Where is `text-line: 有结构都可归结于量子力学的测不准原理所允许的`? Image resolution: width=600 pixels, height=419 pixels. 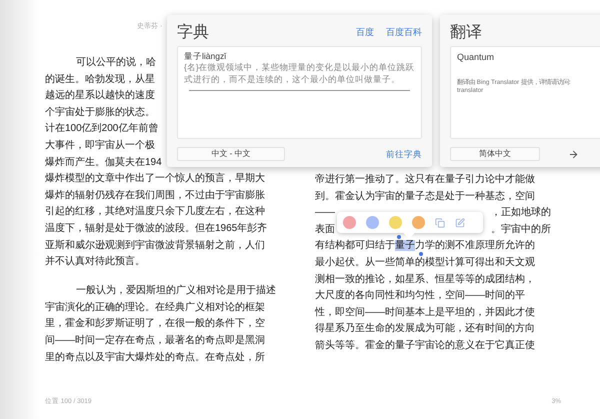 text-line: 有结构都可归结于量子力学的测不准原理所允许的 is located at coordinates (425, 246).